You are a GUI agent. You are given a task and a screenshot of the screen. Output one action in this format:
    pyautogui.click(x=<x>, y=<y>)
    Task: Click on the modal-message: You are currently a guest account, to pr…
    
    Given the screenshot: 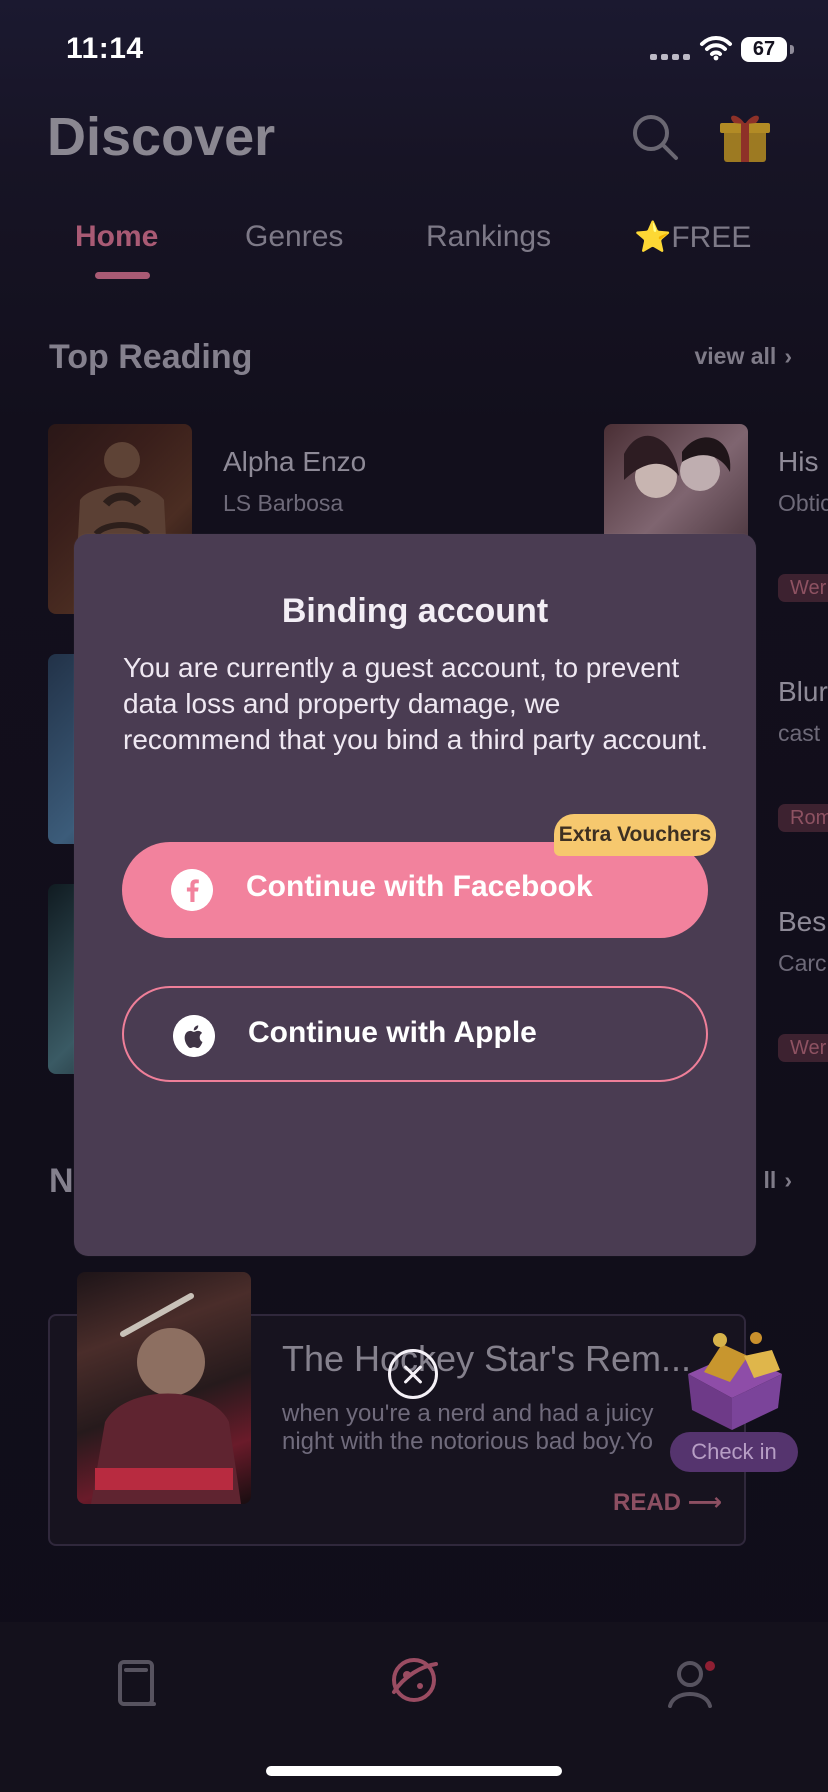 What is the action you would take?
    pyautogui.click(x=416, y=703)
    